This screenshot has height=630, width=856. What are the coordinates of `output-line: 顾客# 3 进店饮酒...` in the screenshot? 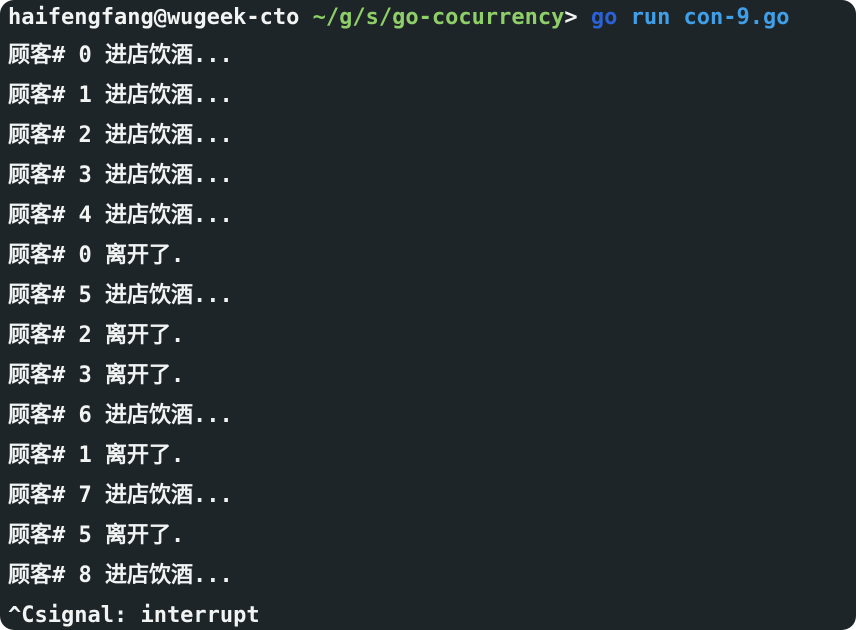 It's located at (120, 175).